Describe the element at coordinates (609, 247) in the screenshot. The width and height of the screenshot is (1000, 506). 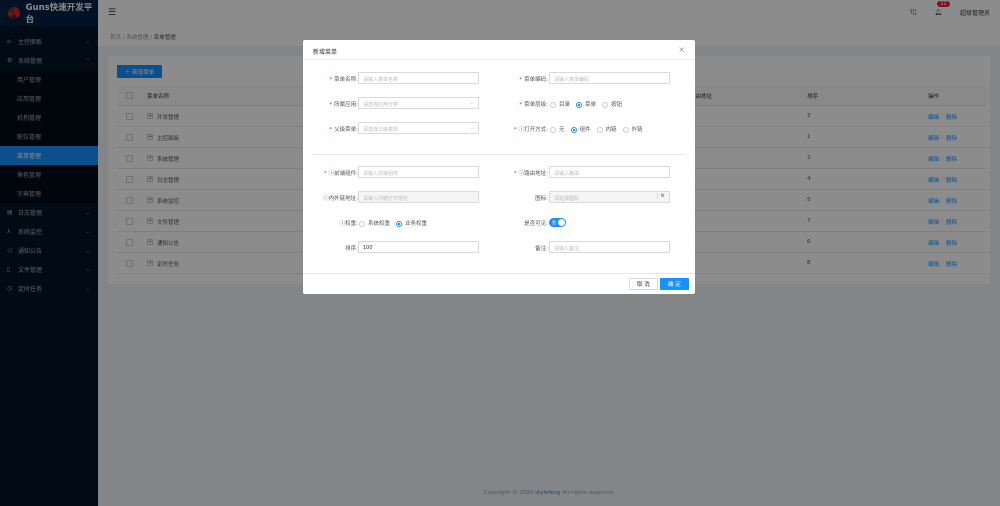
I see `remark-input: 请输入备注` at that location.